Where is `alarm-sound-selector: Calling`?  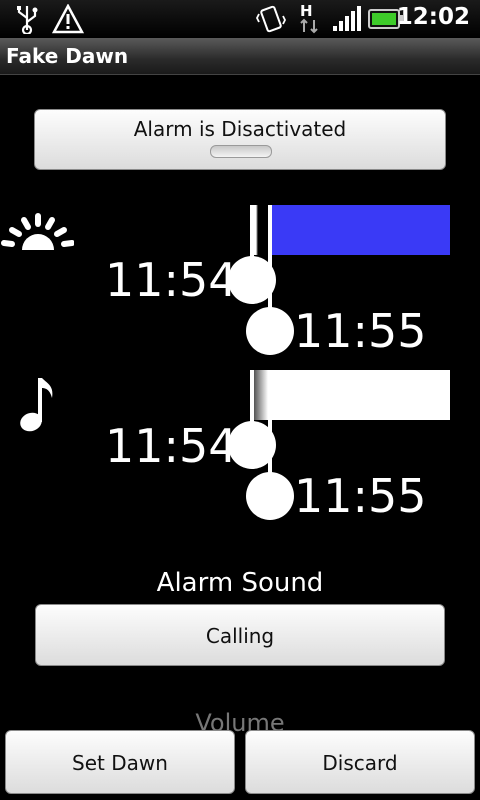
alarm-sound-selector: Calling is located at coordinates (240, 635).